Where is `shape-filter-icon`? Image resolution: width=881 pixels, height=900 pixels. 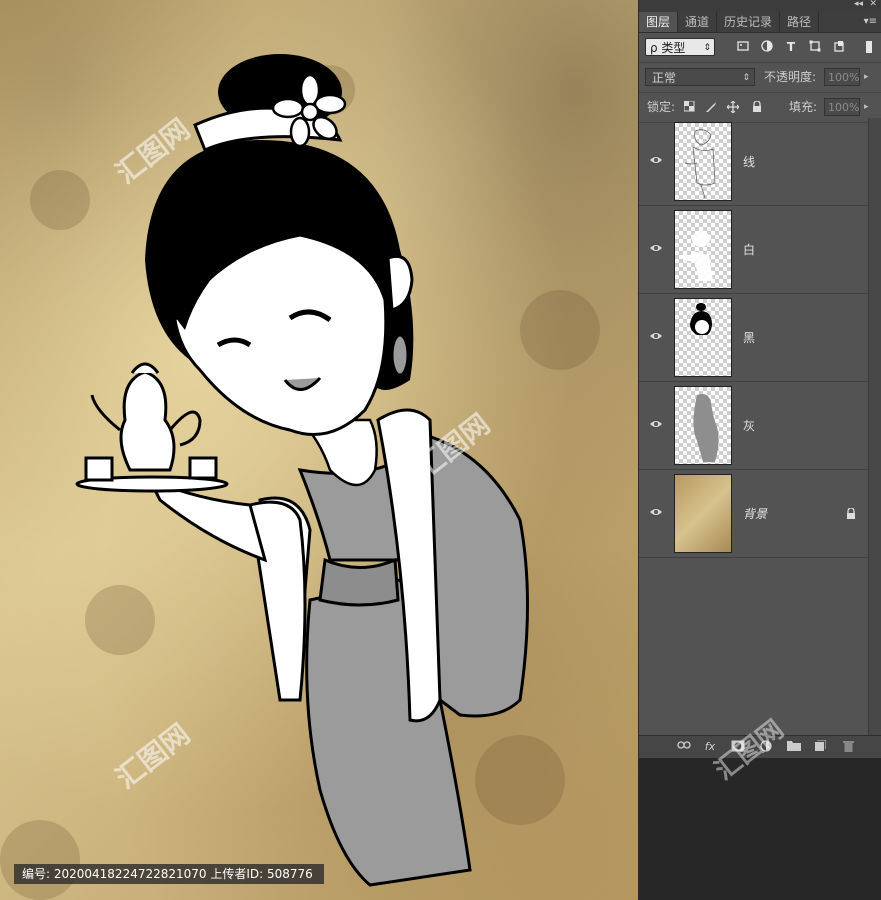
shape-filter-icon is located at coordinates (815, 47).